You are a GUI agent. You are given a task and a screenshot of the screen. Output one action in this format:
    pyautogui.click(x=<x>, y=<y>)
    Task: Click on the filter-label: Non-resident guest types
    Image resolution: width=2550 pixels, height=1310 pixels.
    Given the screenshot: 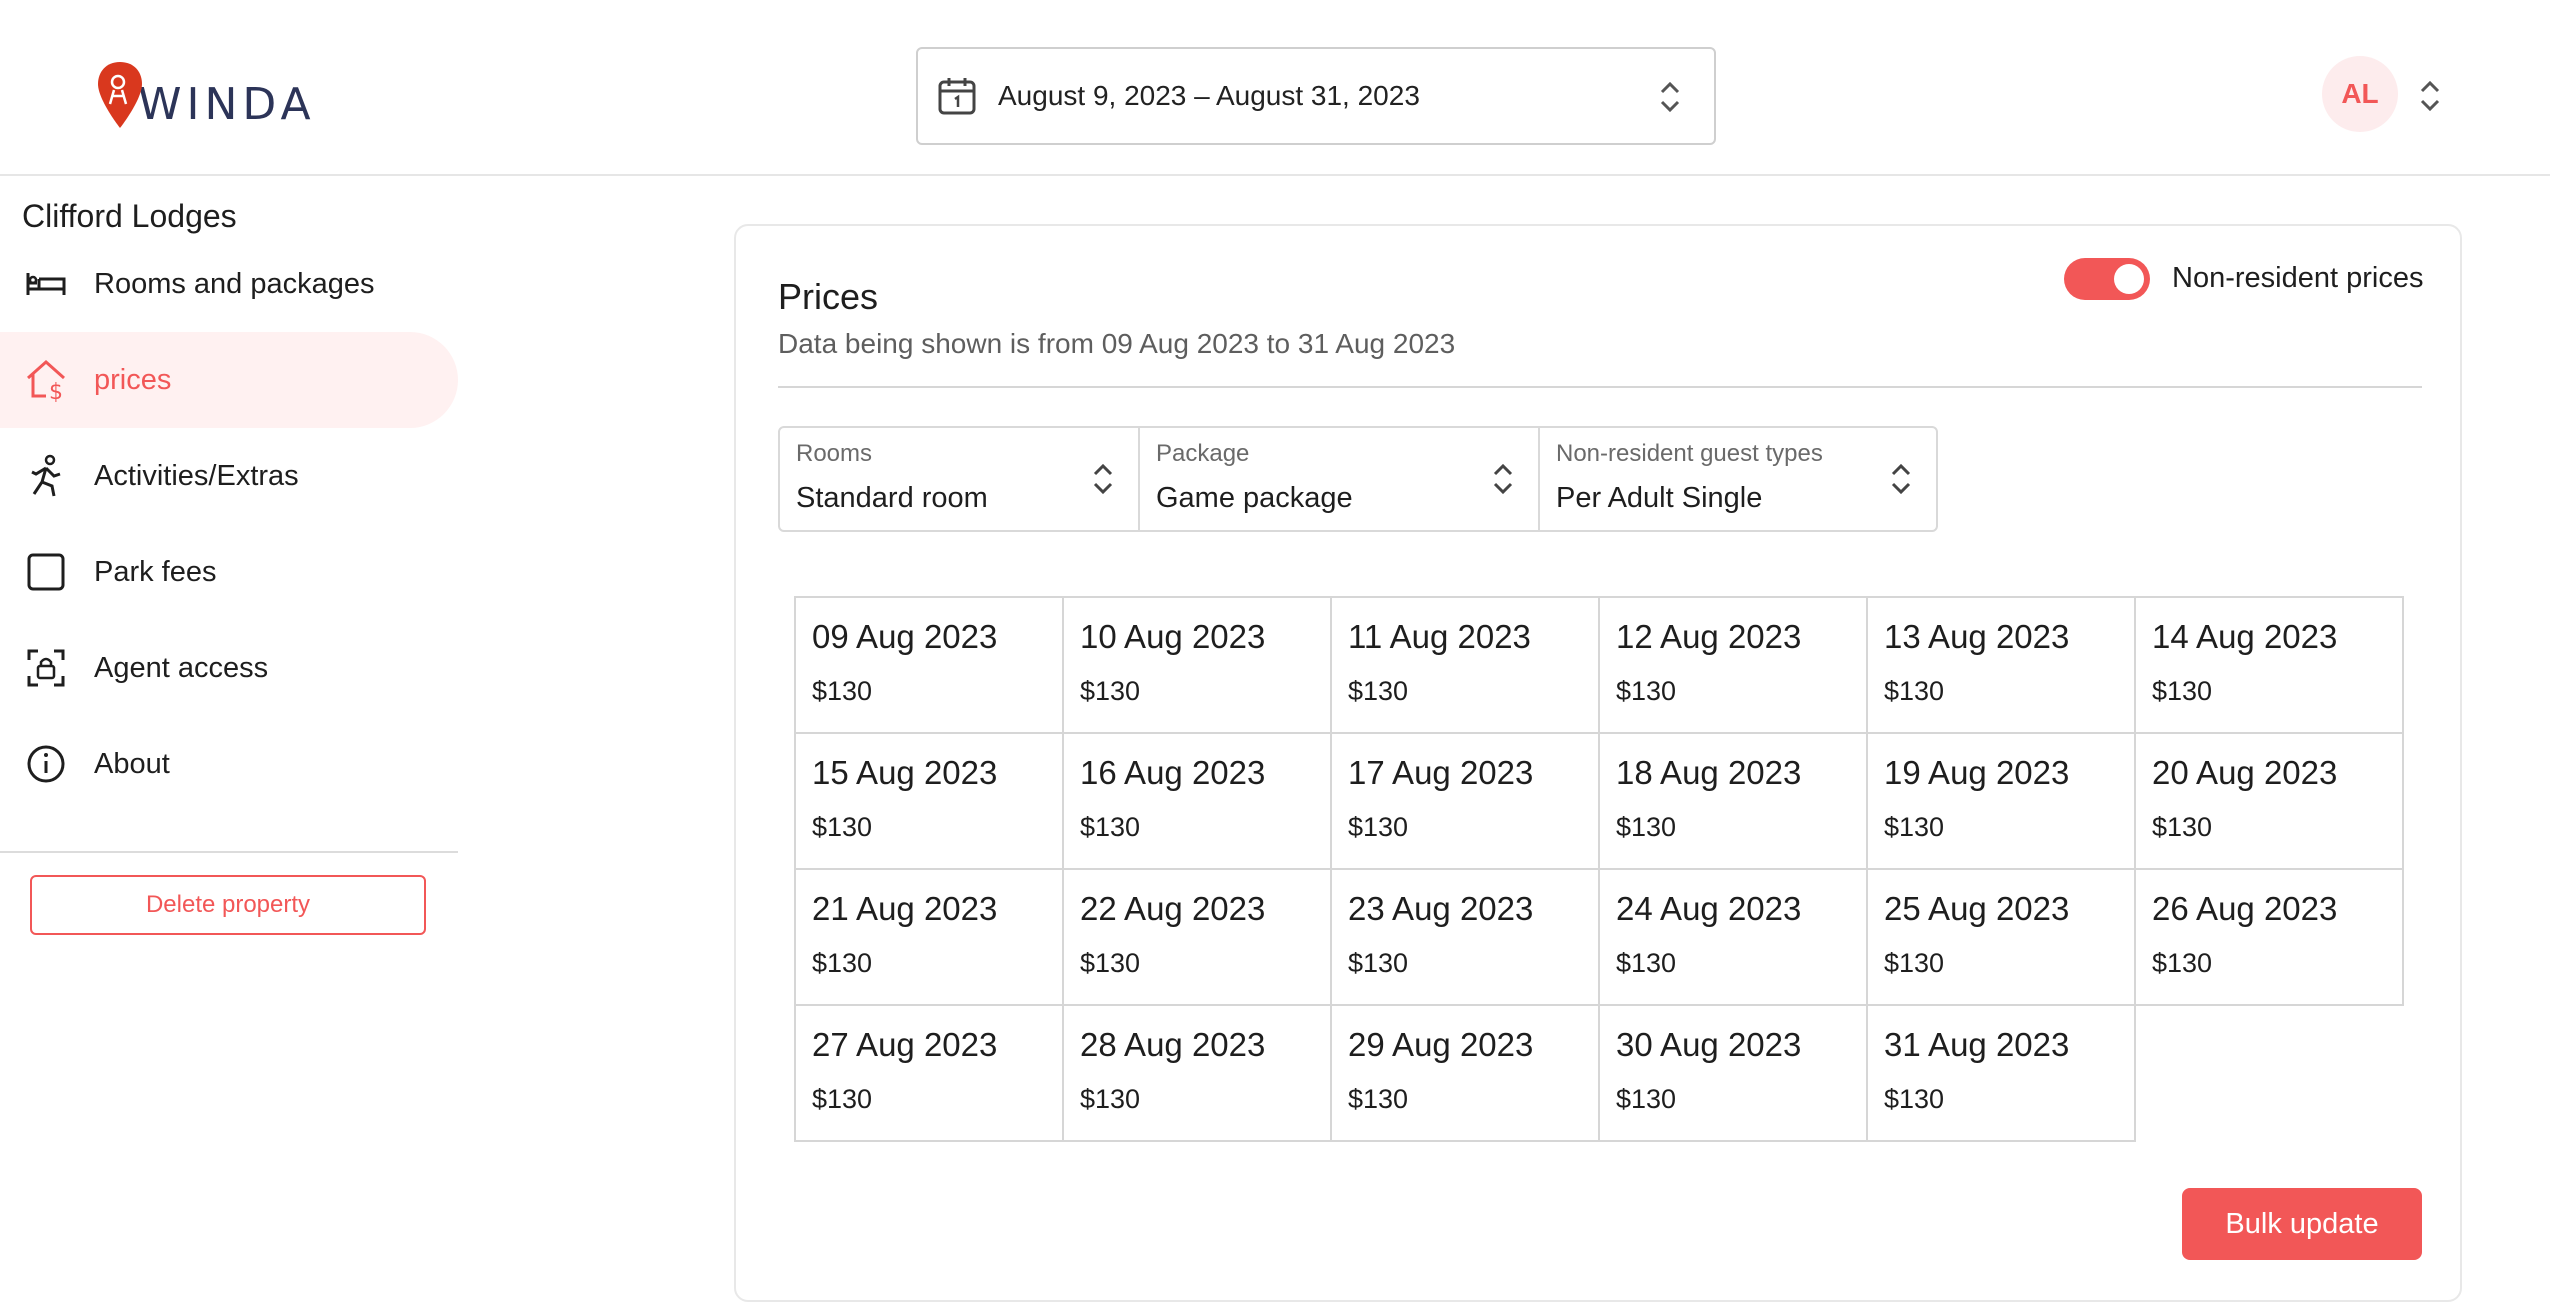 What is the action you would take?
    pyautogui.click(x=1689, y=453)
    